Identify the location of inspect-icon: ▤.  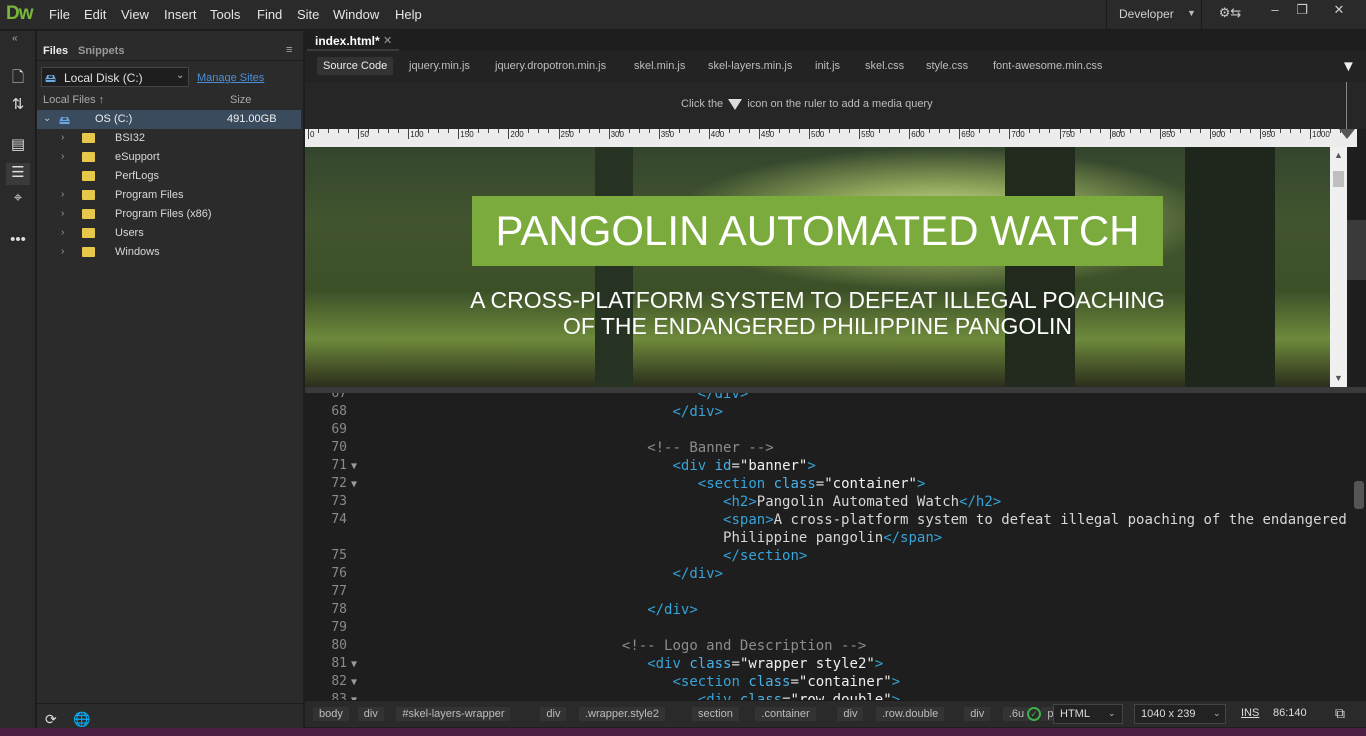
(18, 146).